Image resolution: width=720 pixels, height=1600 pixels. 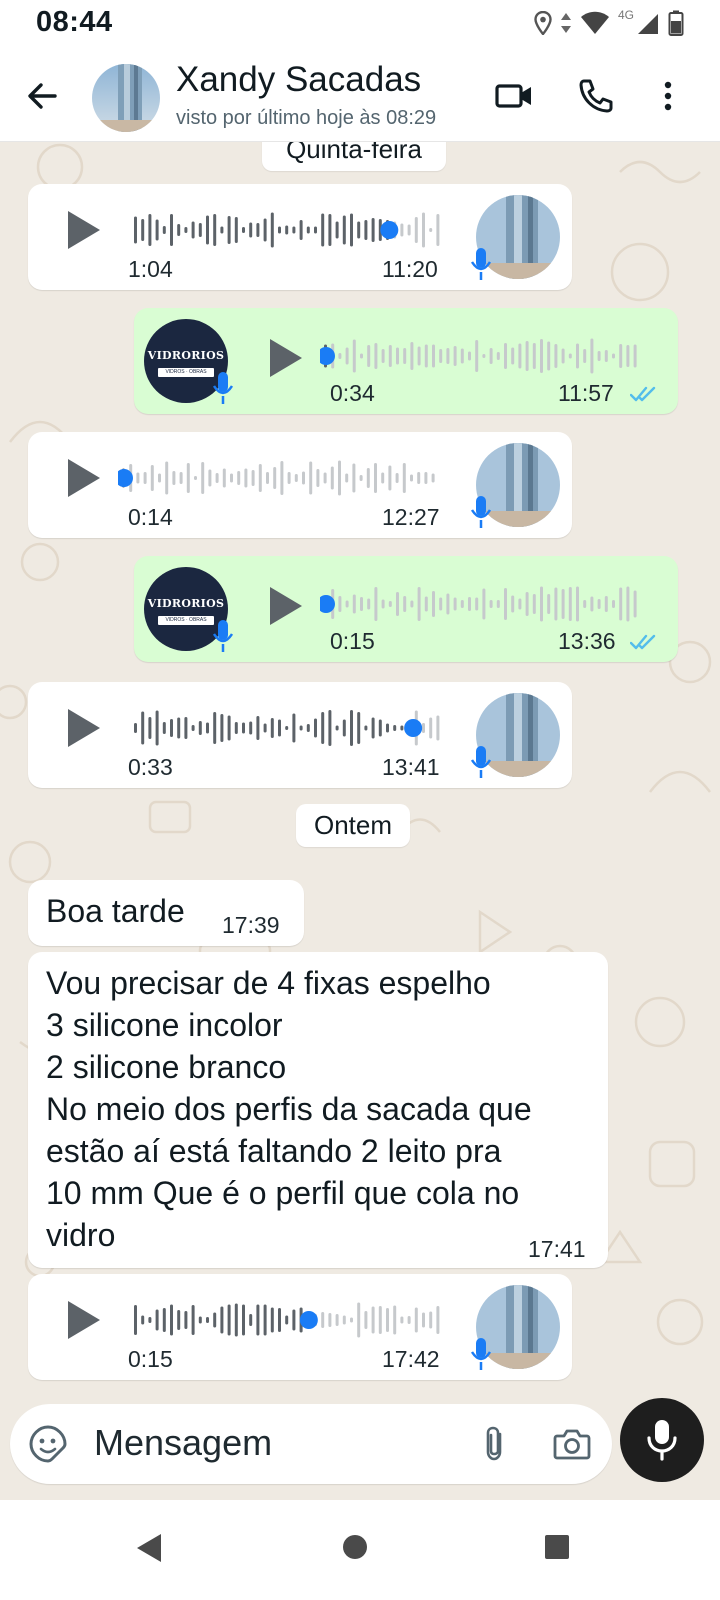 I want to click on audio-message-outgoing: VIDRORIOS VIDROS · OBRAS 0:15 13:36, so click(x=406, y=609).